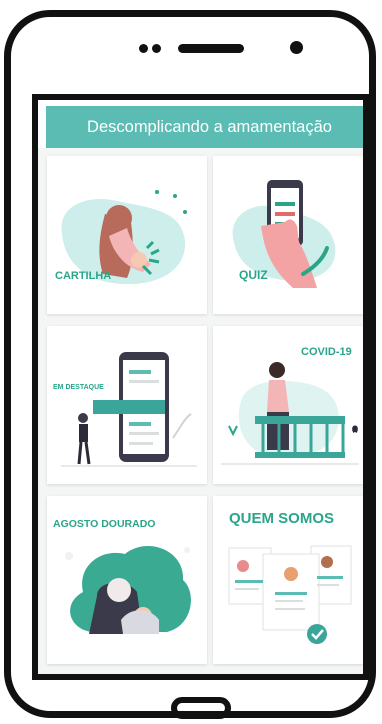  Describe the element at coordinates (296, 47) in the screenshot. I see `front-camera-icon` at that location.